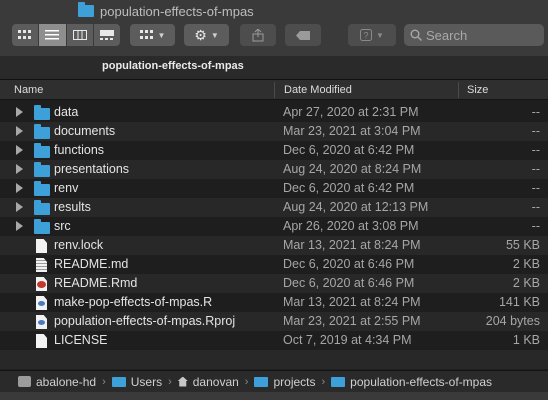 The height and width of the screenshot is (400, 548). I want to click on path-item-current: population-effects-of-mpas, so click(411, 382).